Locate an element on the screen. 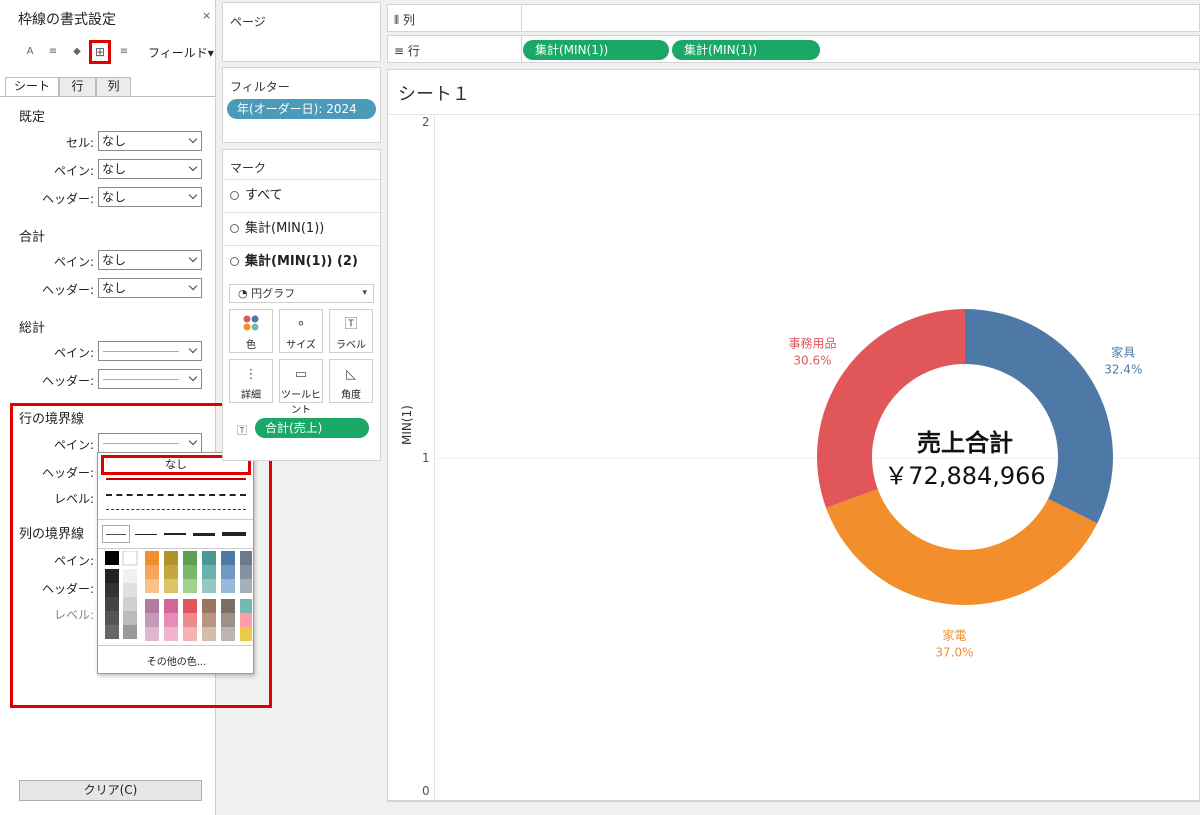 This screenshot has width=1200, height=815. pane-title: 枠線の書式設定 is located at coordinates (67, 20).